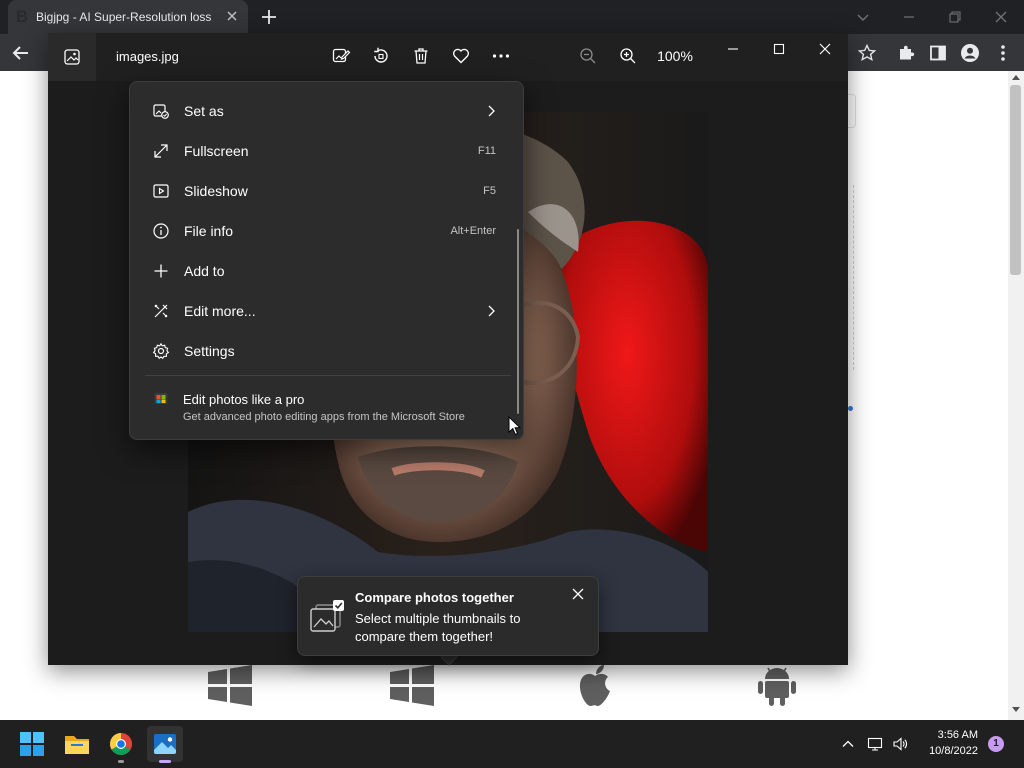  Describe the element at coordinates (1001, 17) in the screenshot. I see `browser-close-icon` at that location.